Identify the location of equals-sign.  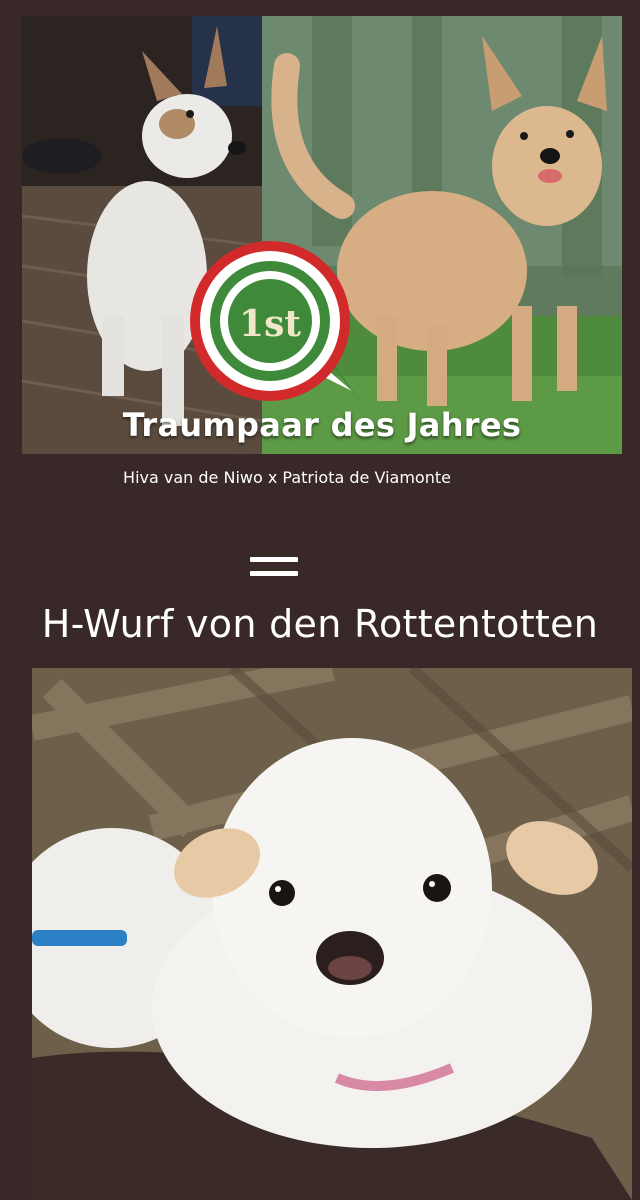
(274, 568).